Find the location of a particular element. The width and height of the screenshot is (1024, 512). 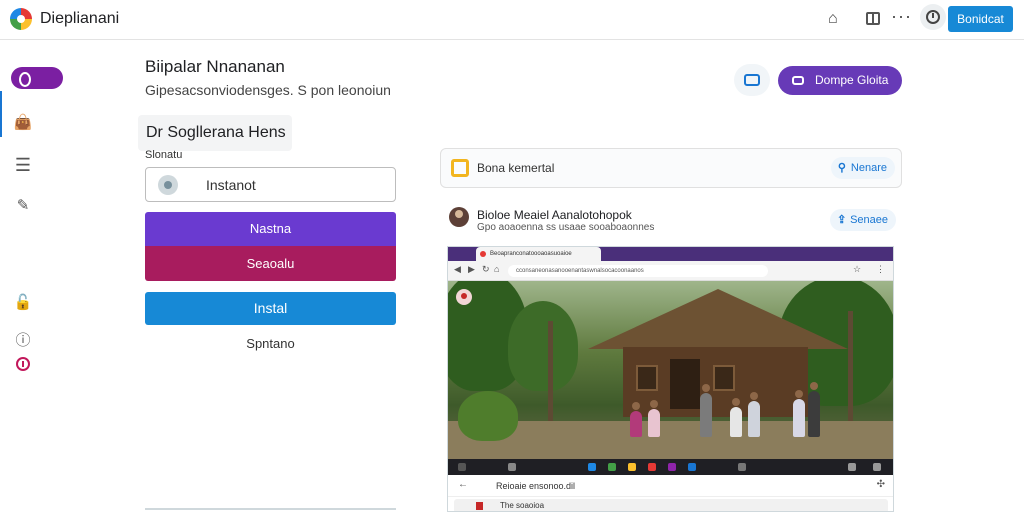

back-icon: ◀ is located at coordinates (457, 269).